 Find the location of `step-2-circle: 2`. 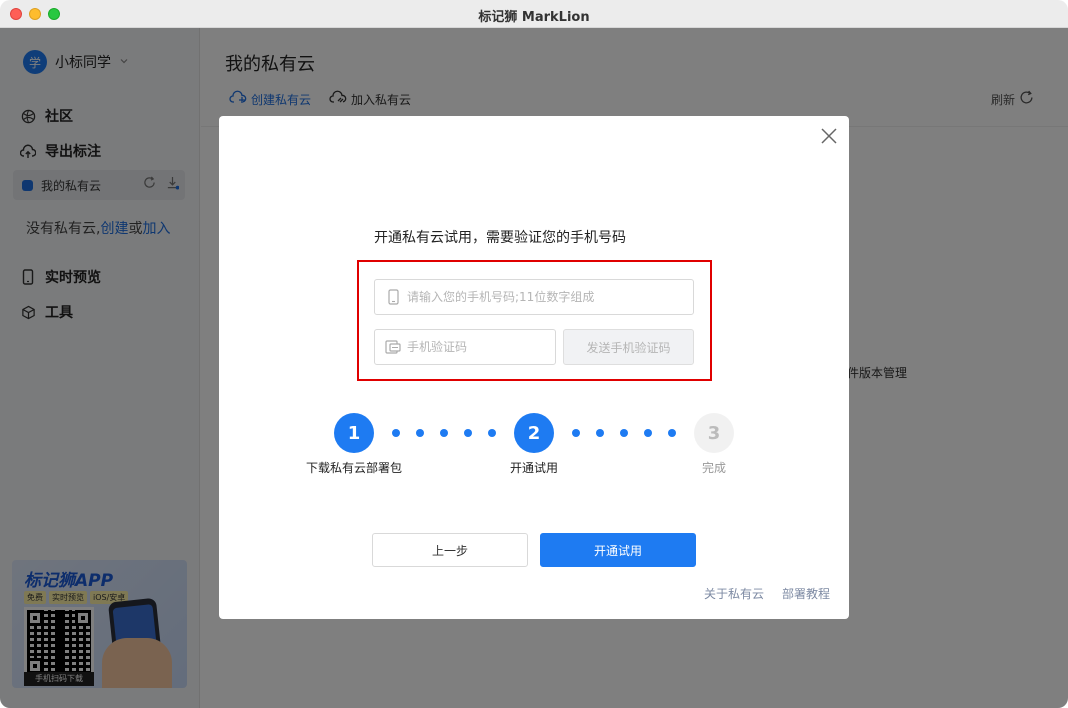

step-2-circle: 2 is located at coordinates (534, 433).